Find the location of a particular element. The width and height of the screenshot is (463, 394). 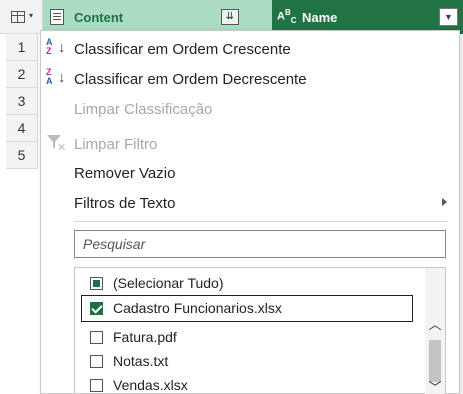

table-menu-button: ▾ is located at coordinates (21, 17).